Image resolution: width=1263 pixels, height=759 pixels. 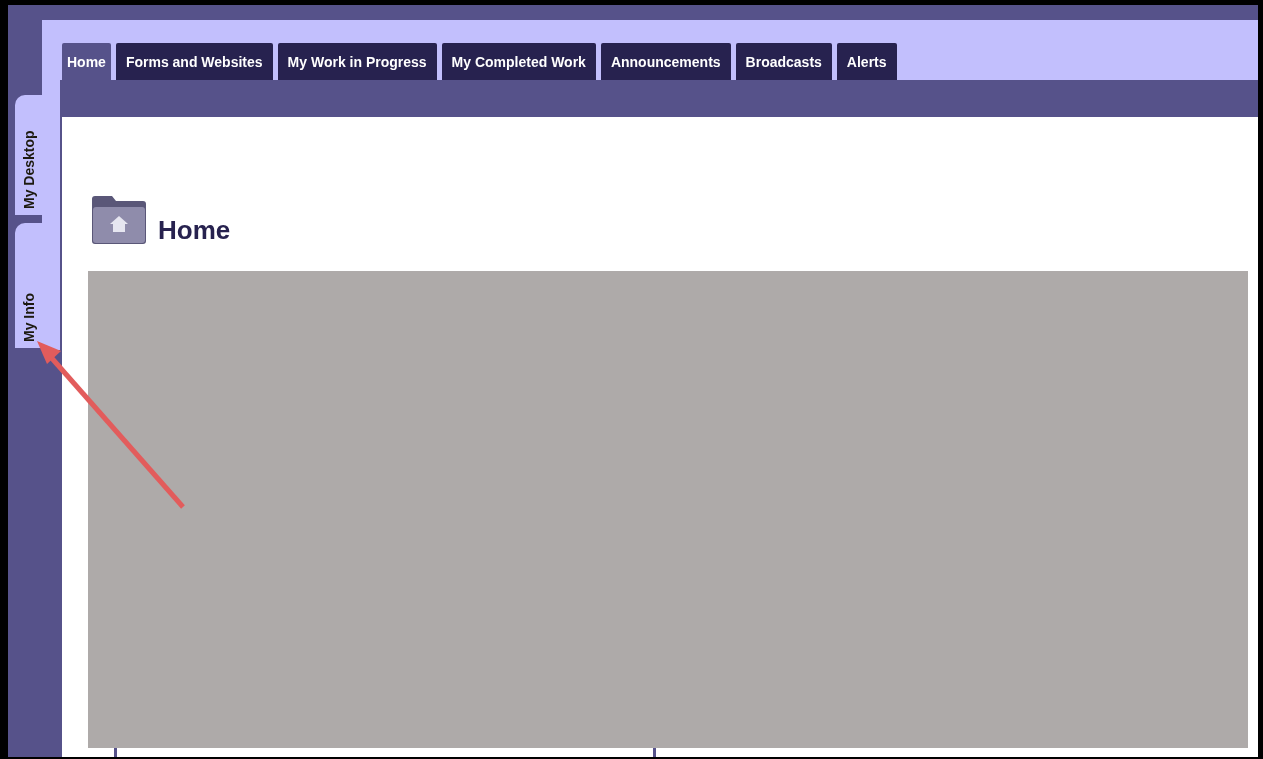 What do you see at coordinates (783, 61) in the screenshot?
I see `tab: Broadcasts` at bounding box center [783, 61].